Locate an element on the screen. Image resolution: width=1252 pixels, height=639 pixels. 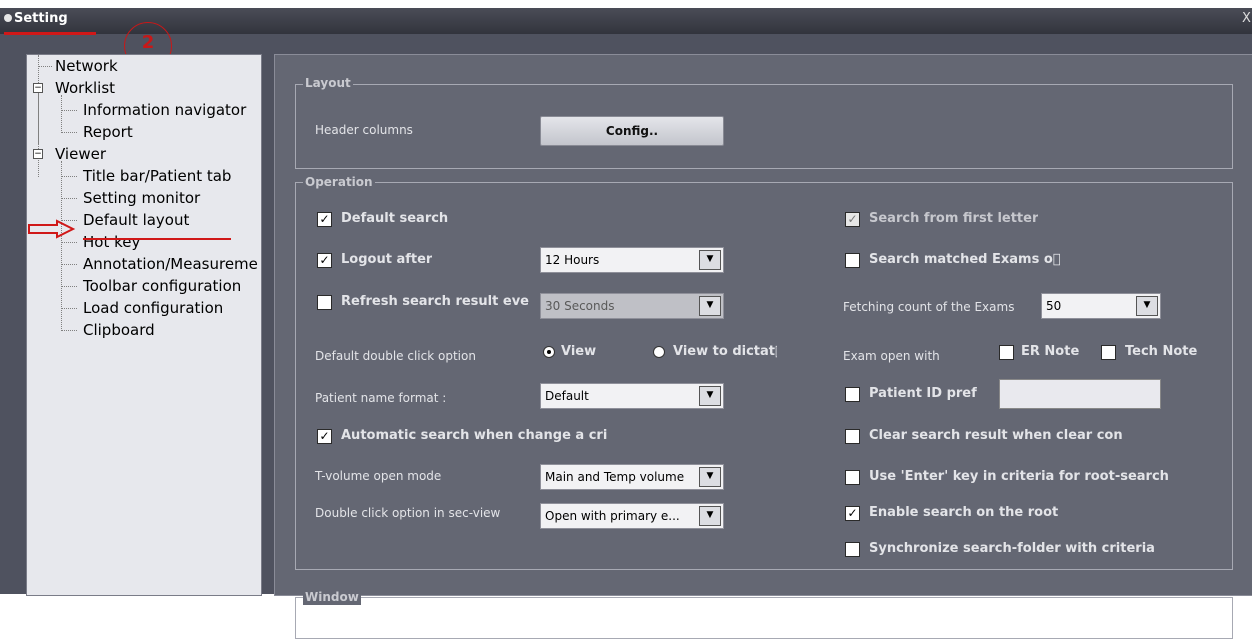
search-matched-checkbox is located at coordinates (852, 260).